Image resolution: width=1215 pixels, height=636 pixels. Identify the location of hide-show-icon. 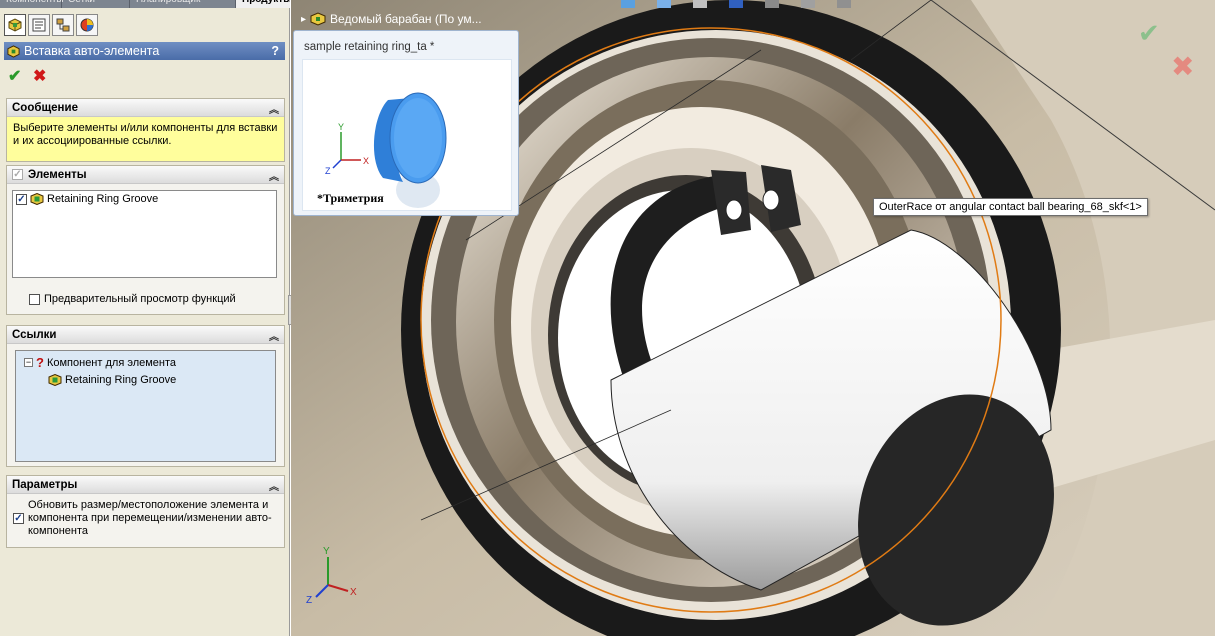
(808, 4).